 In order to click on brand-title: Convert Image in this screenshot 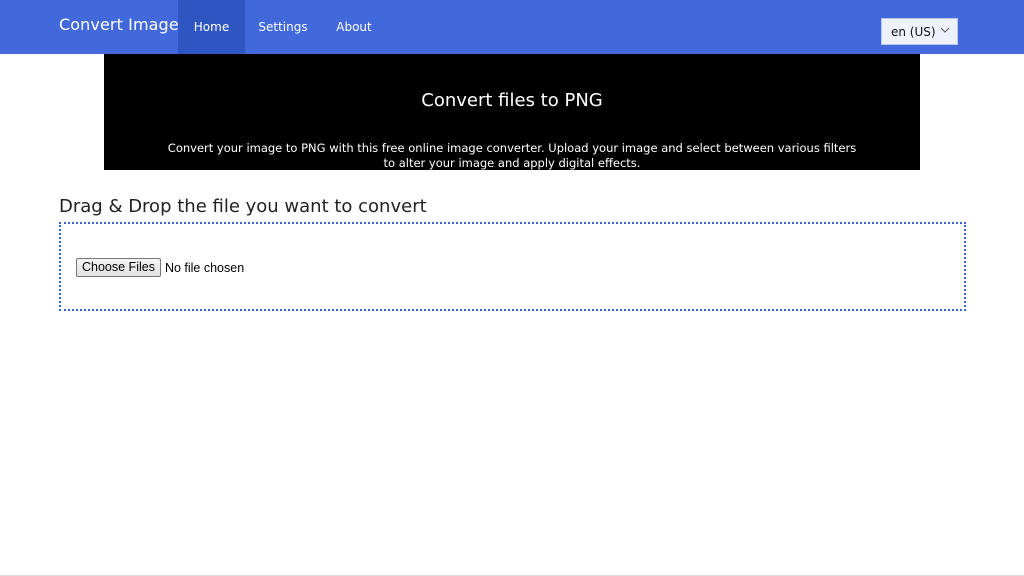, I will do `click(119, 24)`.